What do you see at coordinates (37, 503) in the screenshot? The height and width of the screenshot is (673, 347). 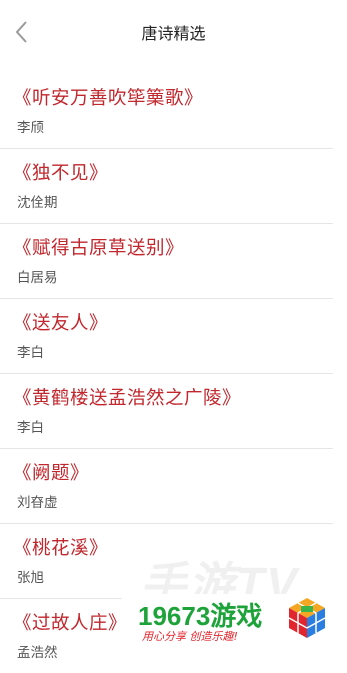 I see `poem-author: 刘昚虚` at bounding box center [37, 503].